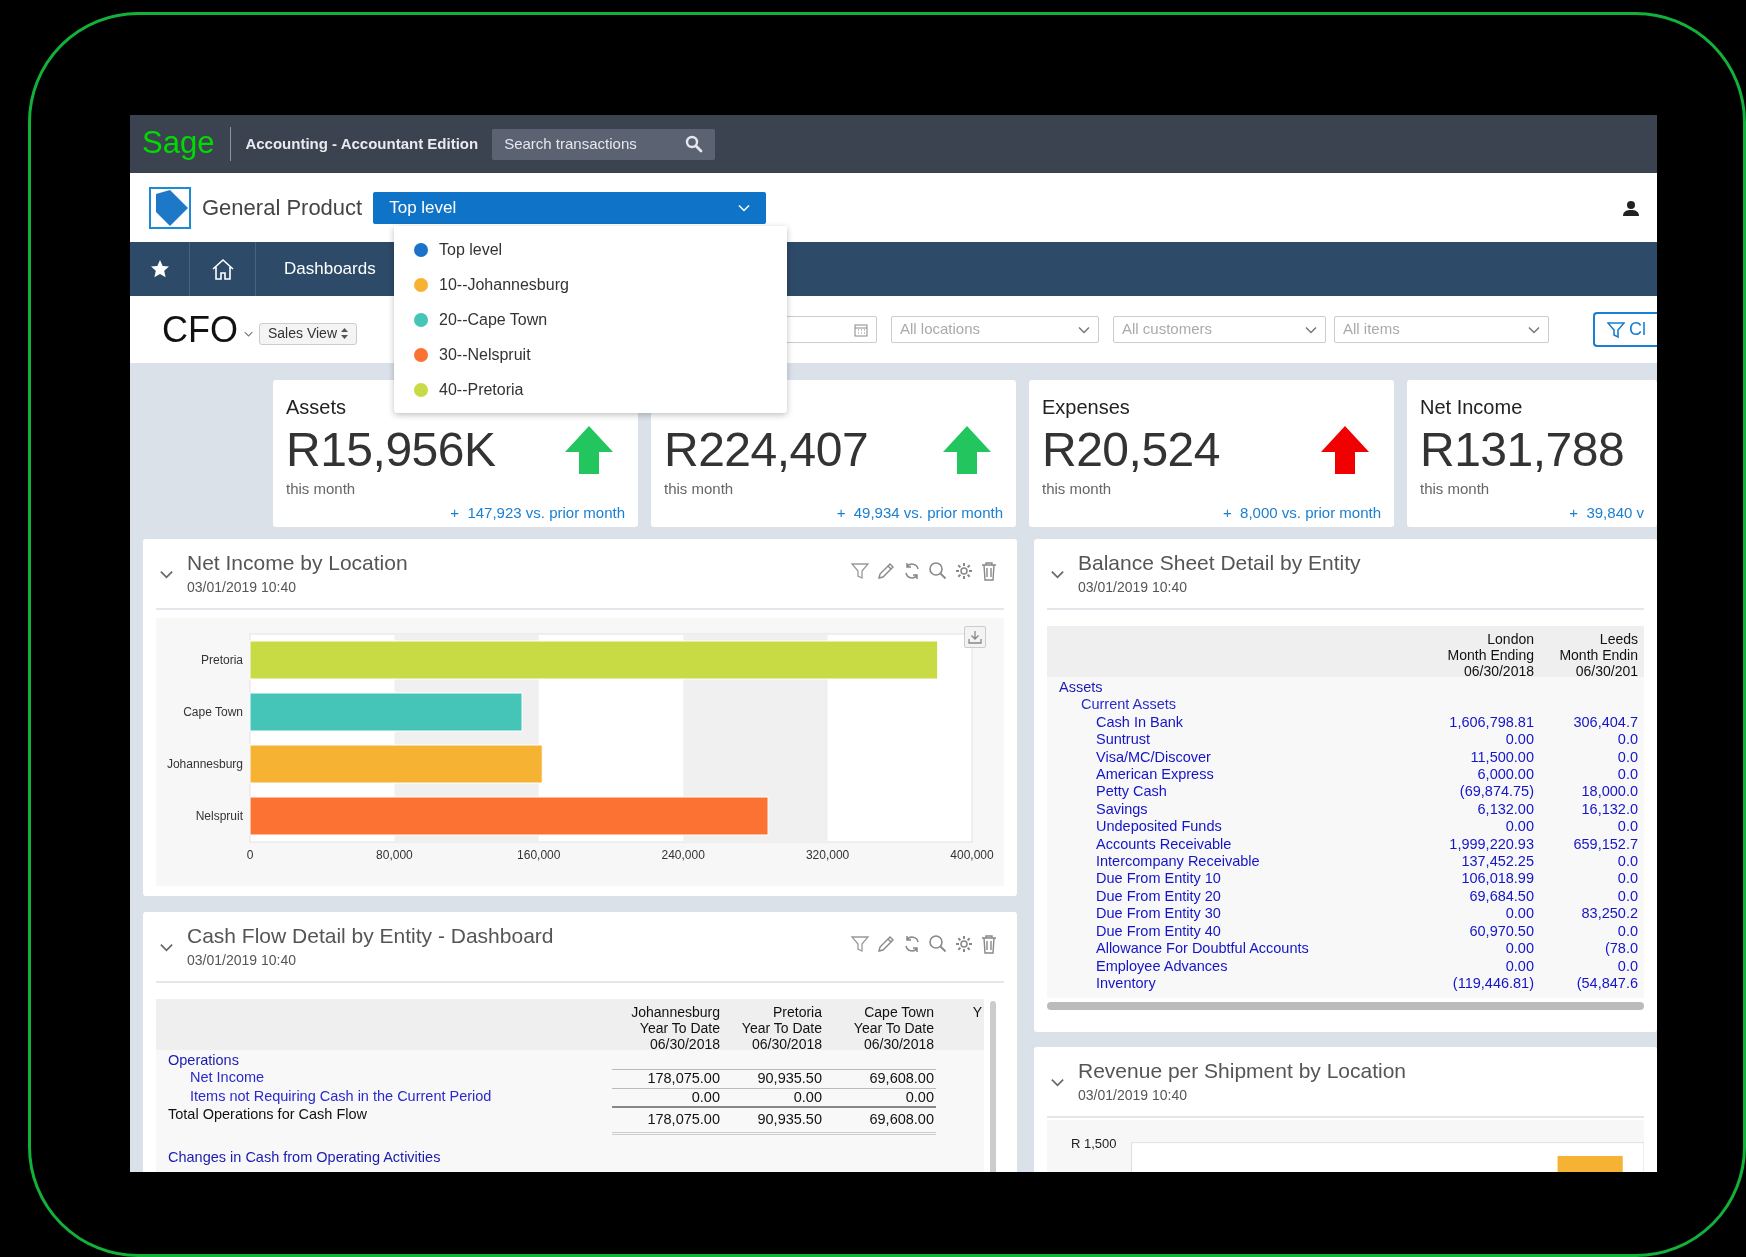  I want to click on row-label: Net Income, so click(384, 1078).